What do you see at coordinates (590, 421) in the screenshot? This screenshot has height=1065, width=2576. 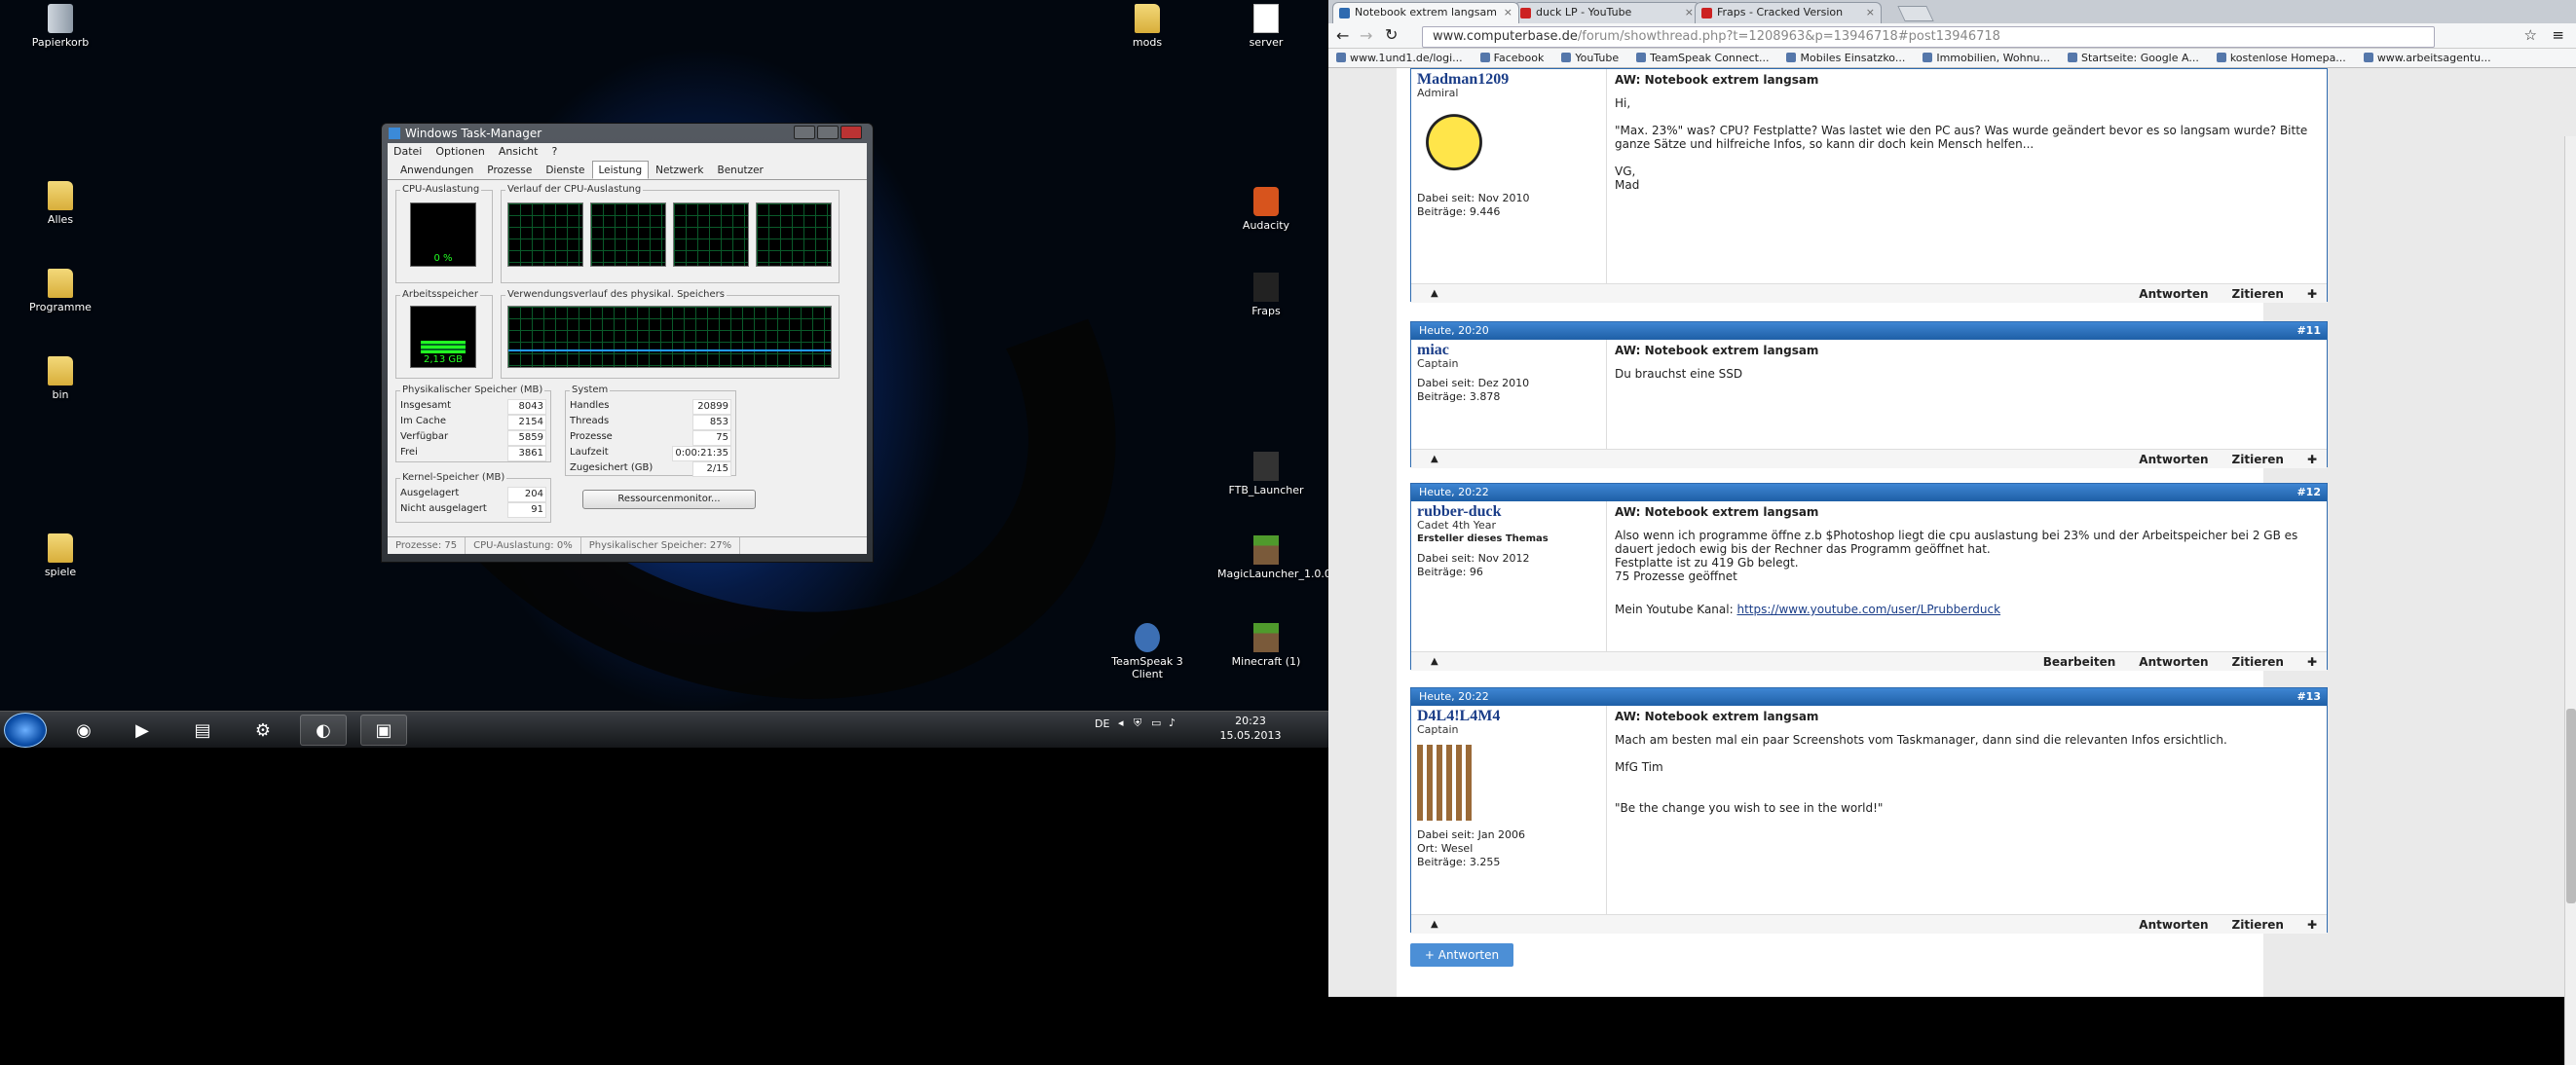 I see `stat-label: Threads` at bounding box center [590, 421].